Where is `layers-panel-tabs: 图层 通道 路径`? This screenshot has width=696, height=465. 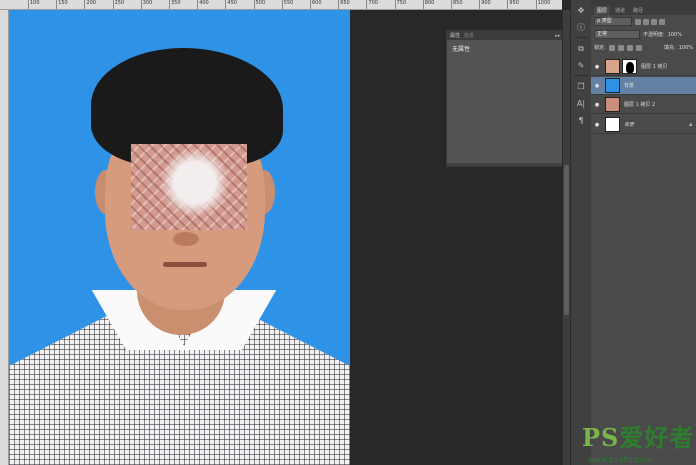
layers-panel-tabs: 图层 通道 路径 is located at coordinates (643, 10).